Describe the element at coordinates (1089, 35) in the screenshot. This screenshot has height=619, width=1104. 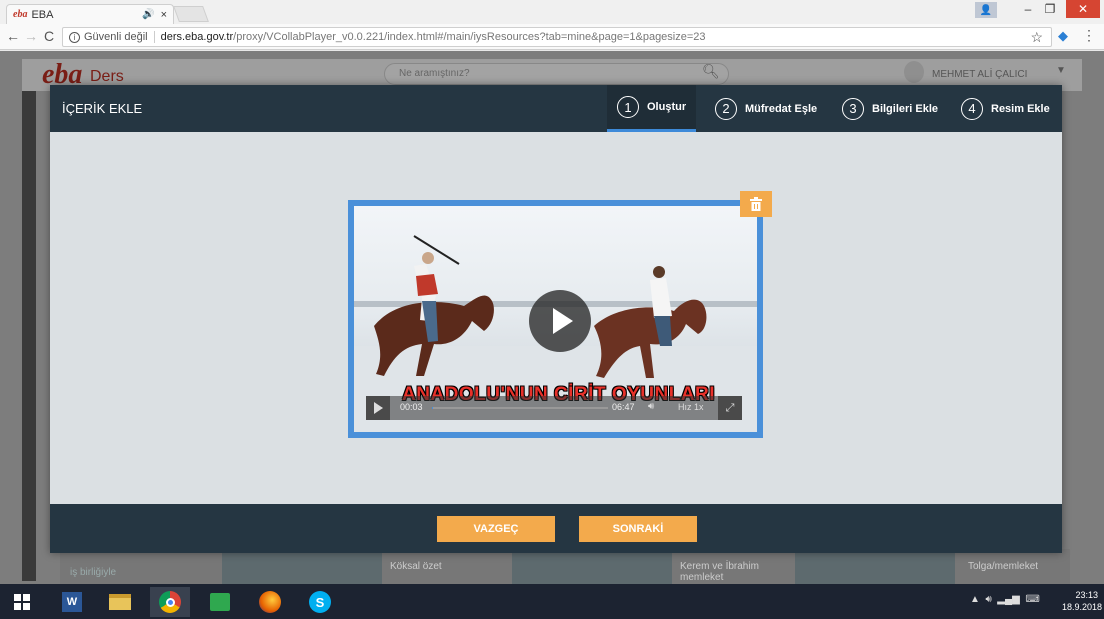
I see `browser-menu-icon: ⋮` at that location.